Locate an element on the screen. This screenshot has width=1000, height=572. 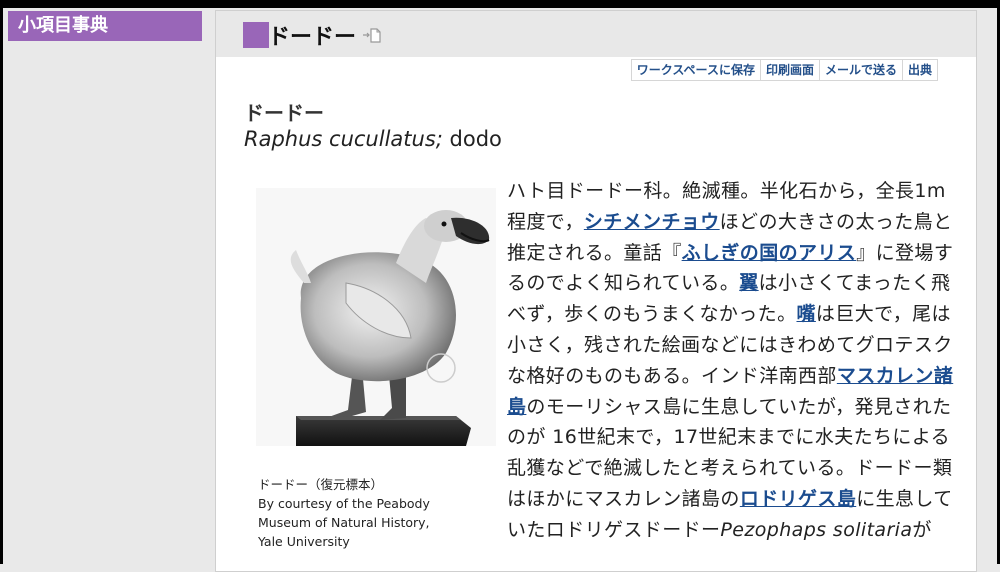
link-beak: 嘴 is located at coordinates (805, 314).